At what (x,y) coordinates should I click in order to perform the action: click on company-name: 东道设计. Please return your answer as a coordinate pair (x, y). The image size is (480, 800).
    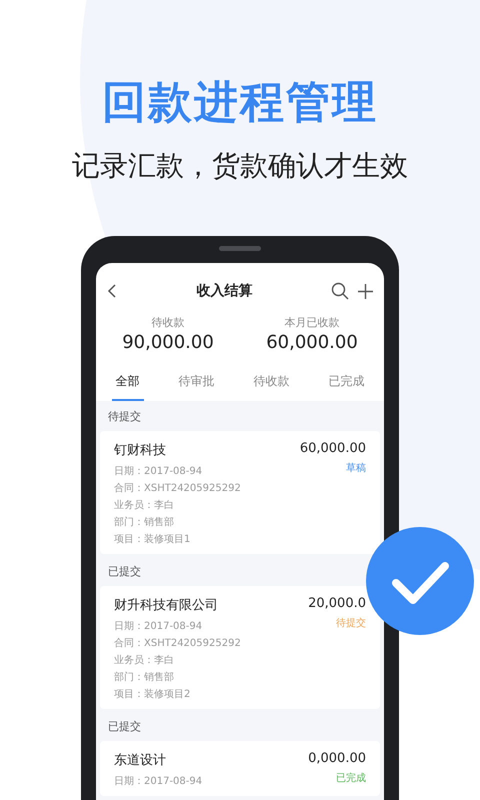
    Looking at the image, I should click on (140, 760).